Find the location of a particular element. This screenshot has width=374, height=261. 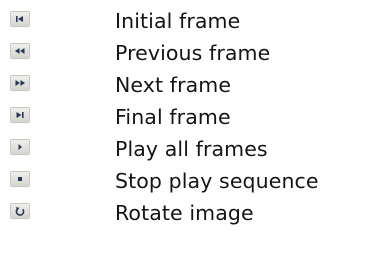

next-frame-icon is located at coordinates (20, 83).